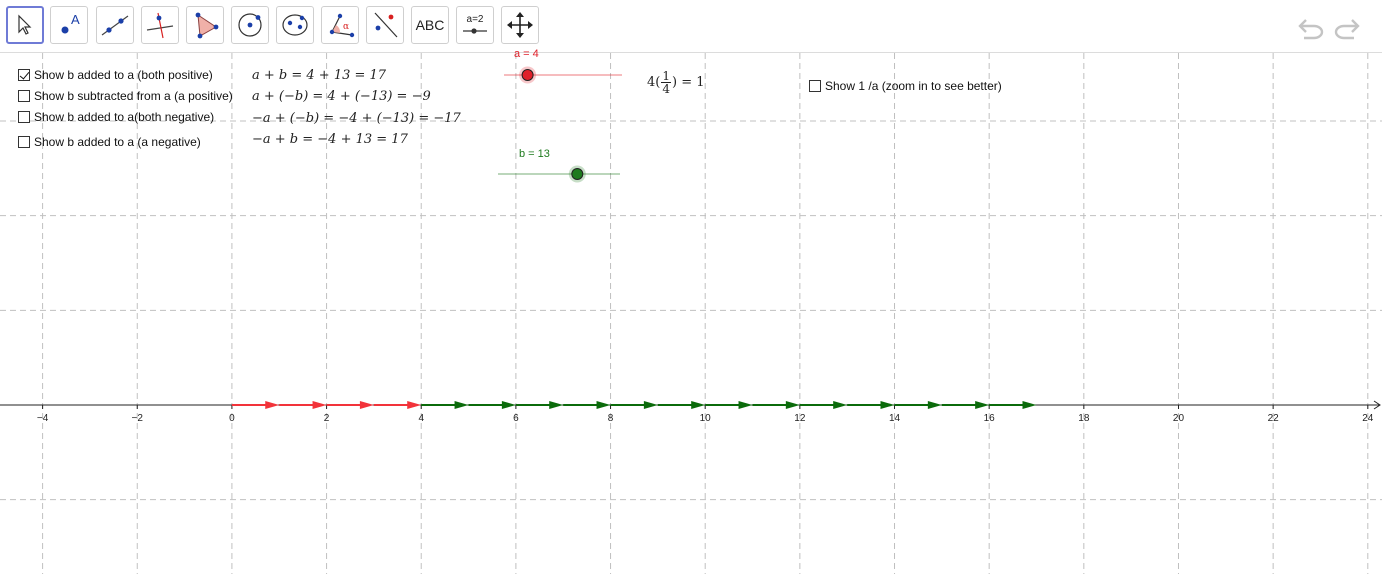 The height and width of the screenshot is (574, 1382). I want to click on move-tool-button, so click(25, 25).